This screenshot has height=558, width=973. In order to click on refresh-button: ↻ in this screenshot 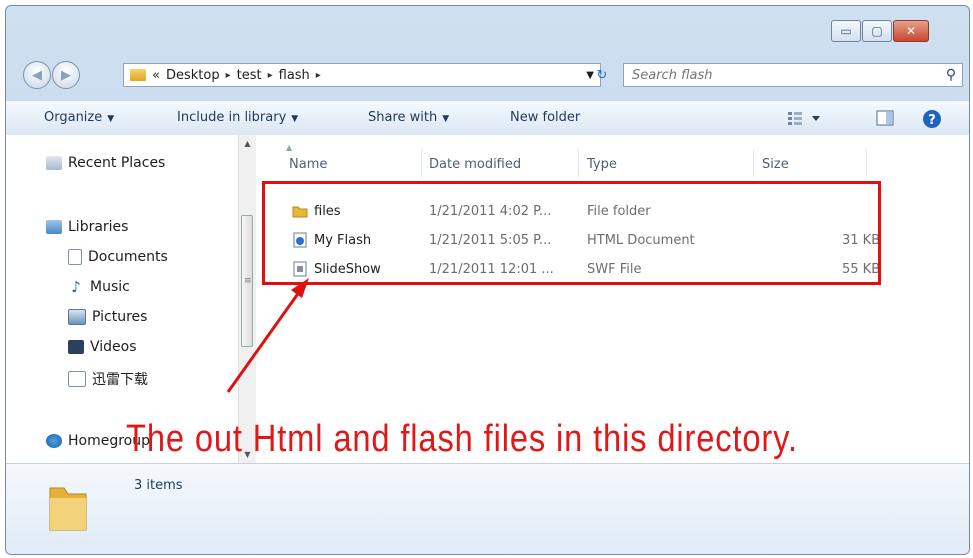, I will do `click(602, 75)`.